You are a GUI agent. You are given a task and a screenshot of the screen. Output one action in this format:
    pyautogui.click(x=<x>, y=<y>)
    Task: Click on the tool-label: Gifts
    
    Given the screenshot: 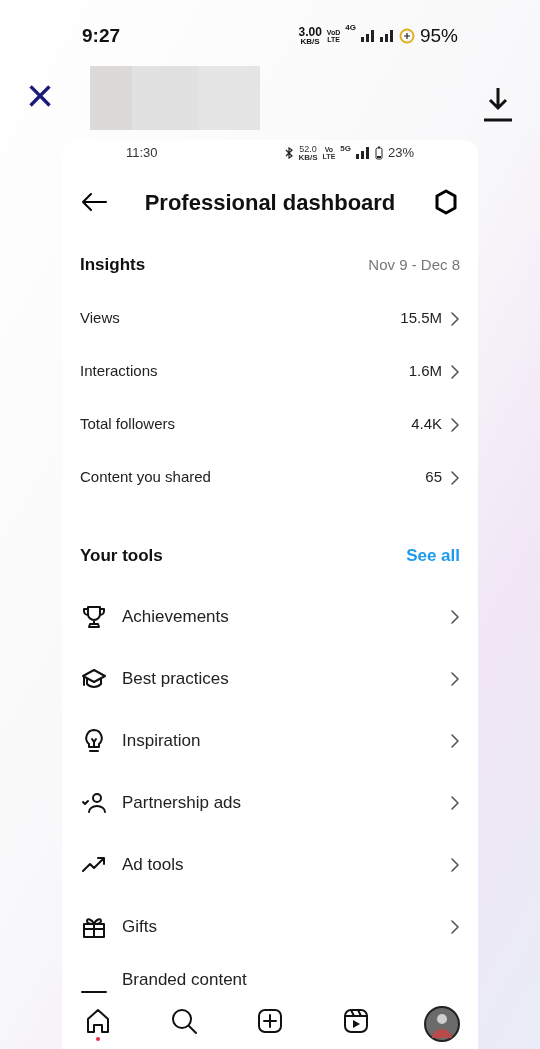 What is the action you would take?
    pyautogui.click(x=279, y=927)
    